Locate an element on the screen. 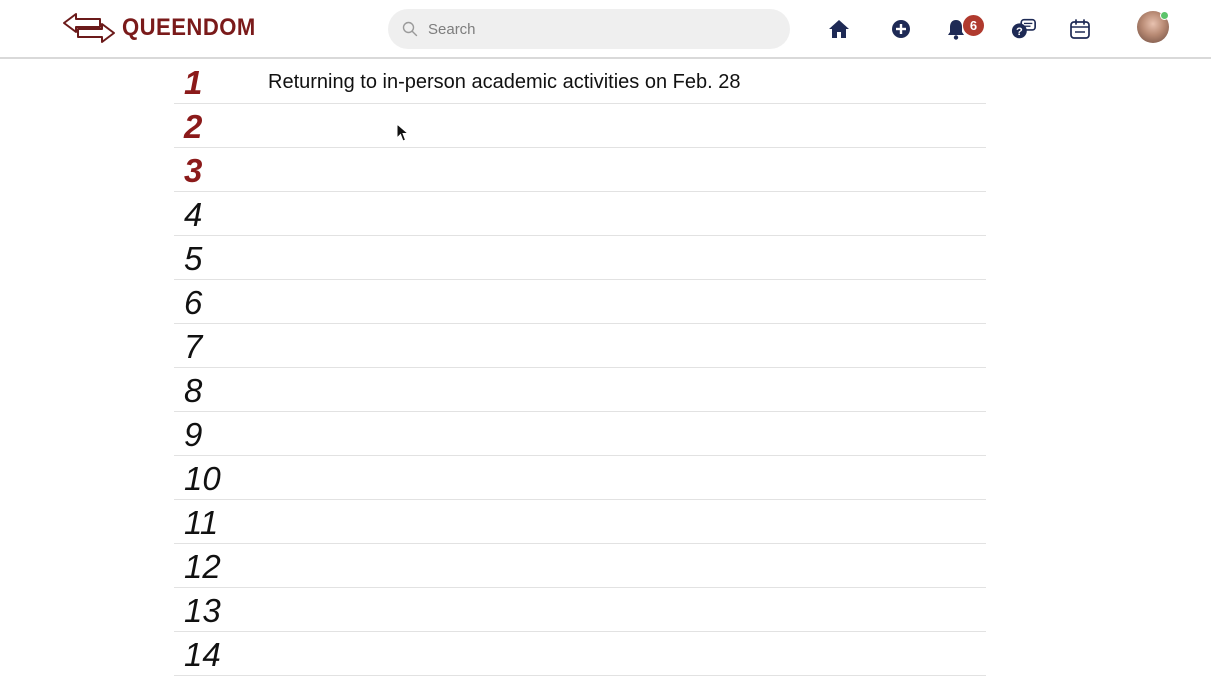  rank-number: 7 is located at coordinates (193, 346).